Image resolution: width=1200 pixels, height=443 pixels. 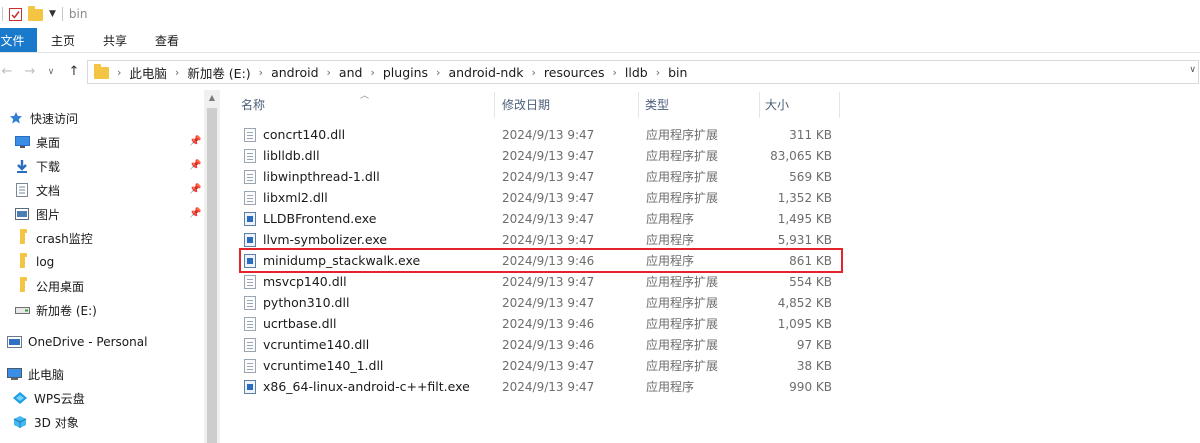 I want to click on tab-file: 文件, so click(x=18, y=40).